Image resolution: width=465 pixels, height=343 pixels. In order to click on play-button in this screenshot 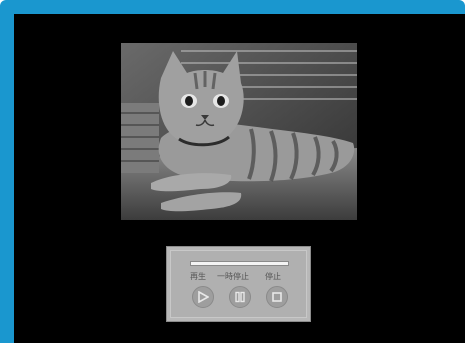, I will do `click(203, 297)`.